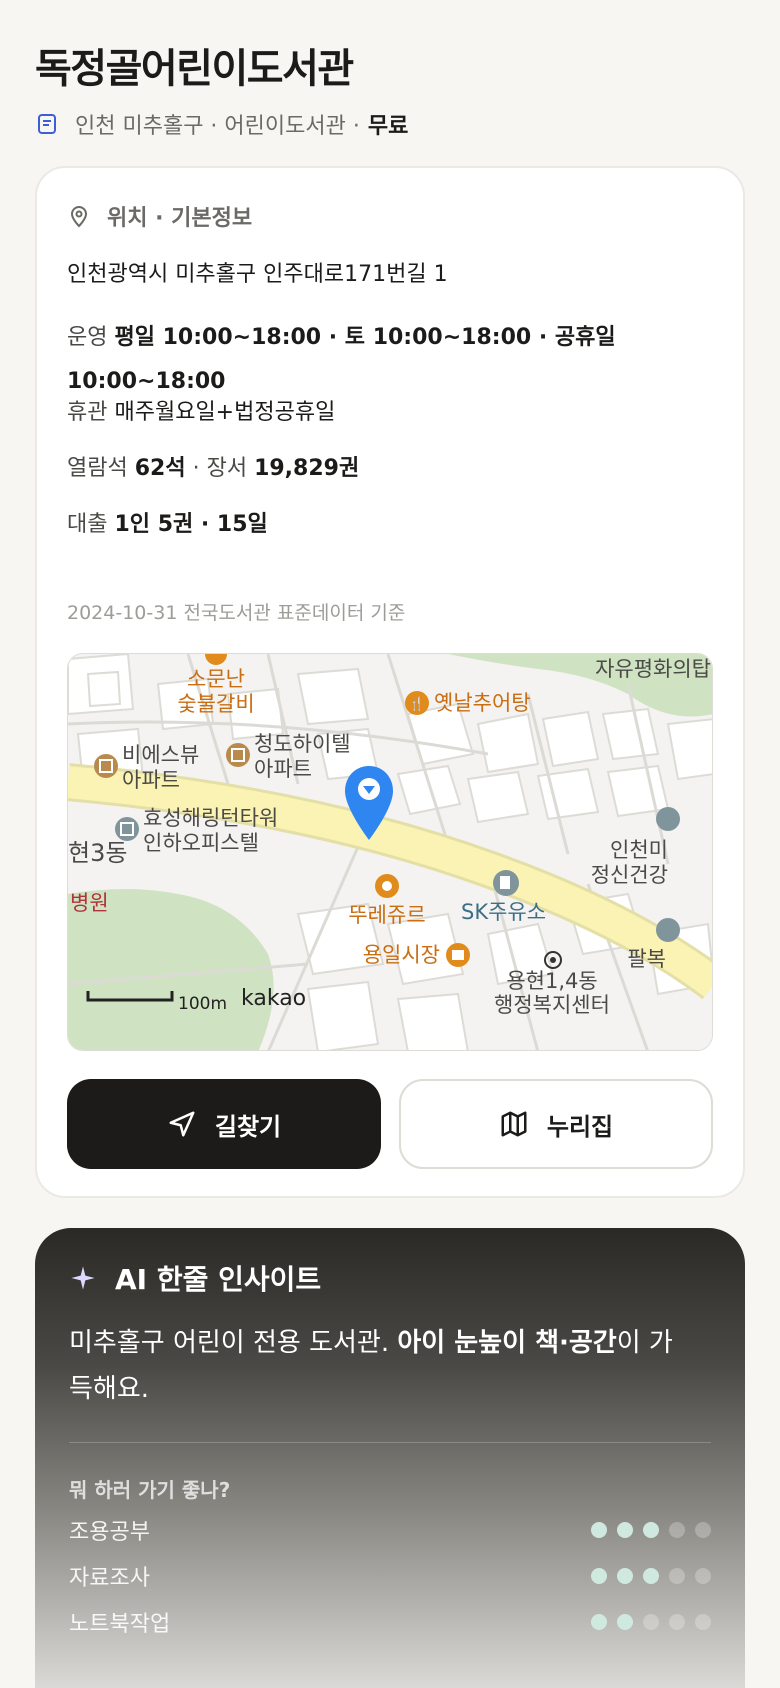  Describe the element at coordinates (229, 1343) in the screenshot. I see `ai-text-plain: 미추홀구 어린이 전용 도서관.` at that location.